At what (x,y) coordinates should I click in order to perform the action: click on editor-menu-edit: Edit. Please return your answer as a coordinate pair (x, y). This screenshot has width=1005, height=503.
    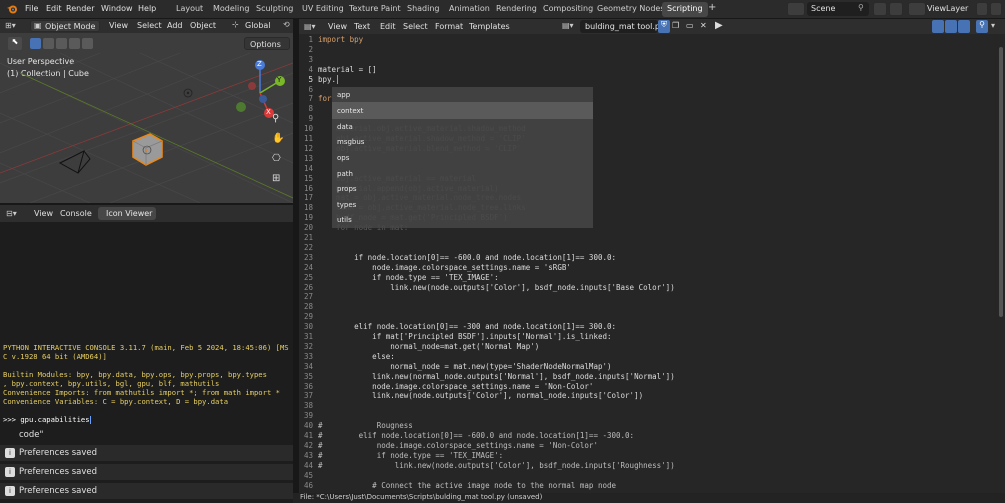
    Looking at the image, I should click on (388, 26).